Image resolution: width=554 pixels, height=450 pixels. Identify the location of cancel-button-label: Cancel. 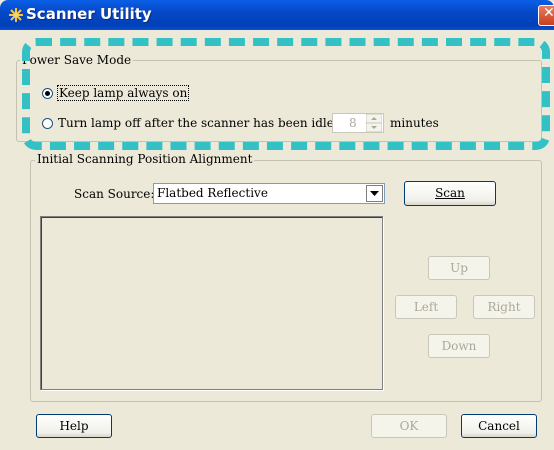
(499, 426).